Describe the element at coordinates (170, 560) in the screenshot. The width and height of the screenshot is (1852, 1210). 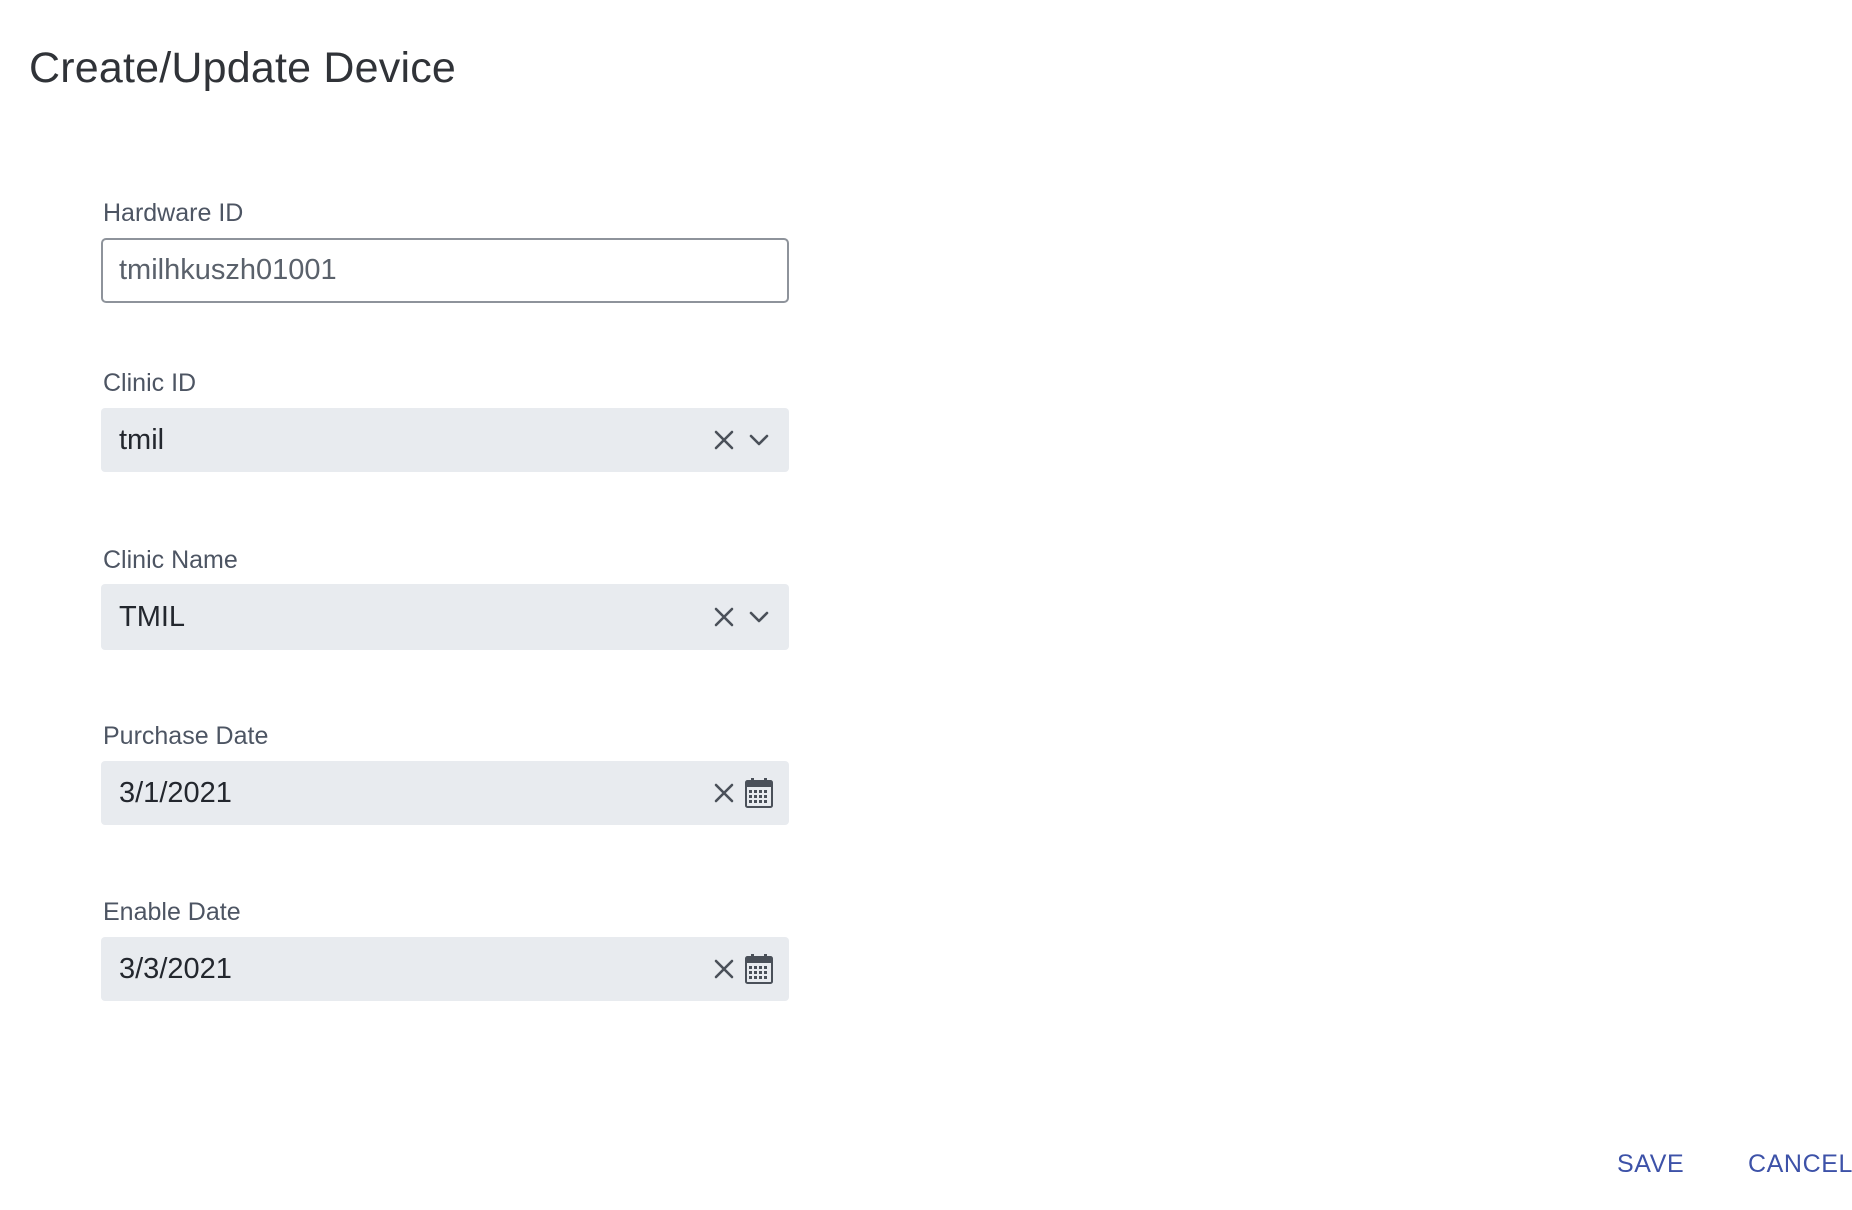
I see `clinic-name-label: Clinic Name` at that location.